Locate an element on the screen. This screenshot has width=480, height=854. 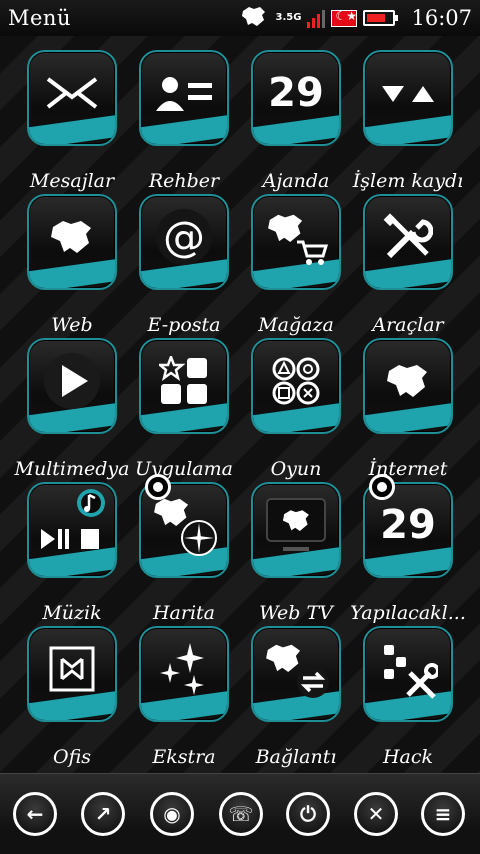
sparkle-icon is located at coordinates (184, 669).